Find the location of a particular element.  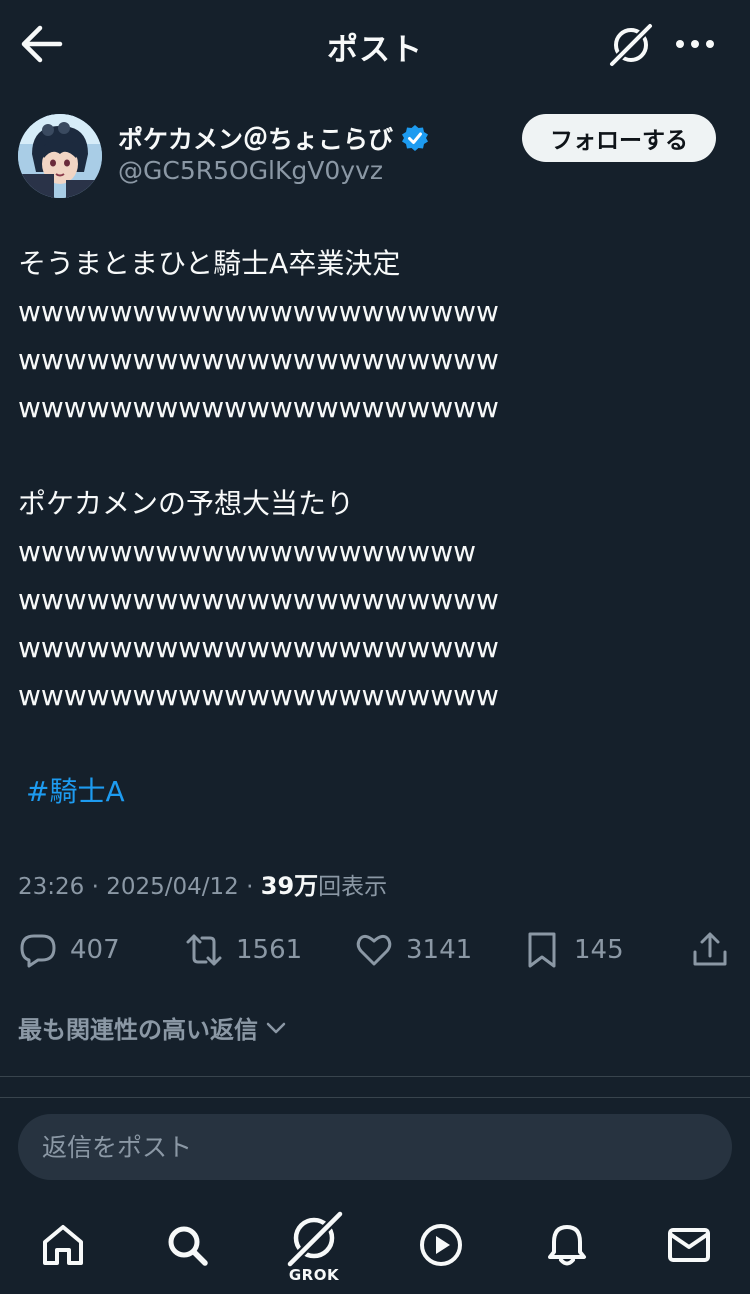

view-count: 39万 is located at coordinates (289, 886).